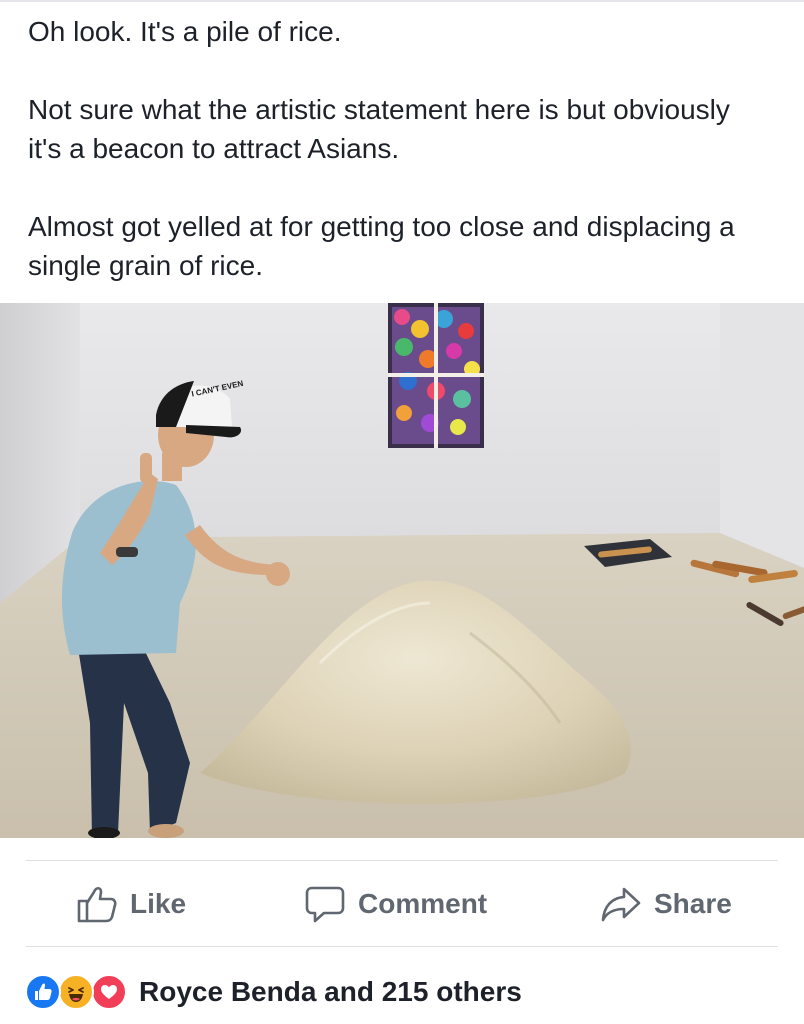  I want to click on share-button: Share, so click(666, 903).